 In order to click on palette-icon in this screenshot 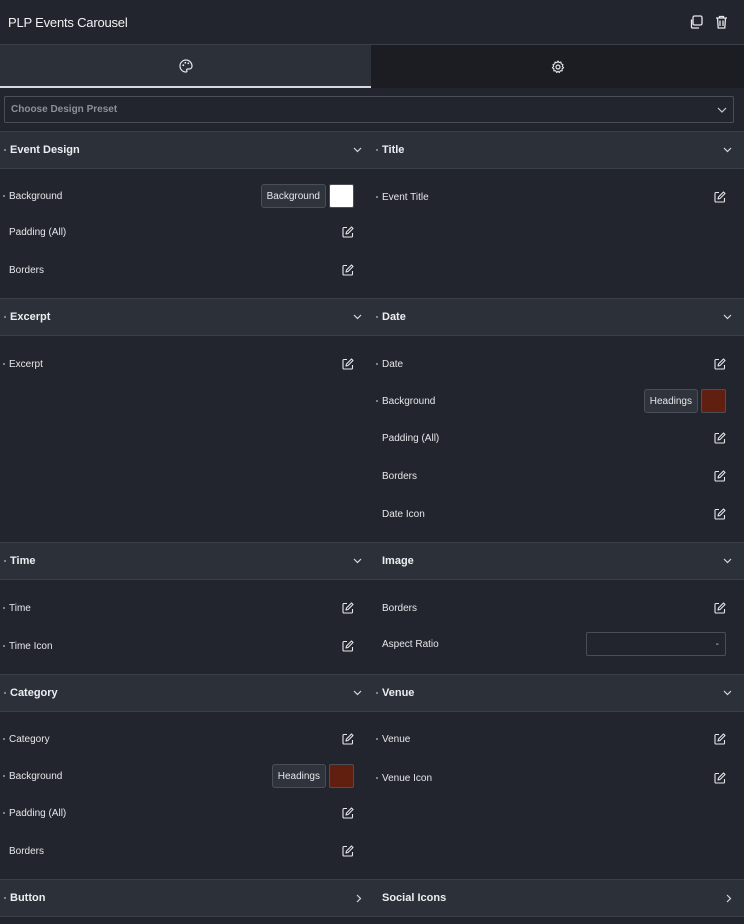, I will do `click(185, 65)`.